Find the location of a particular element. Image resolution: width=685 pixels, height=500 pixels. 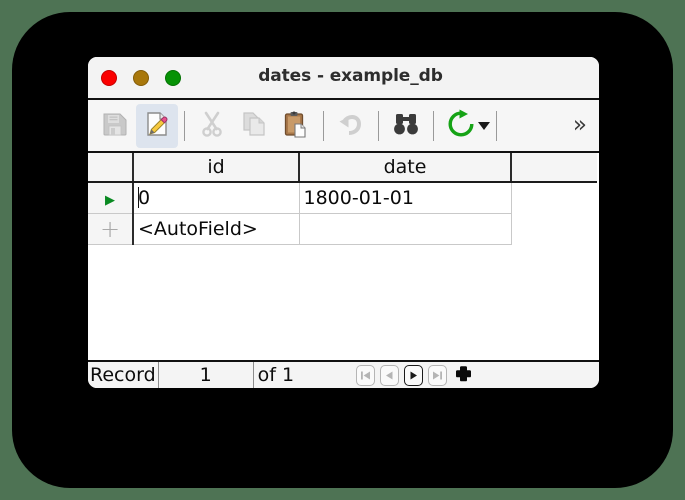

navigation-buttons is located at coordinates (415, 375).